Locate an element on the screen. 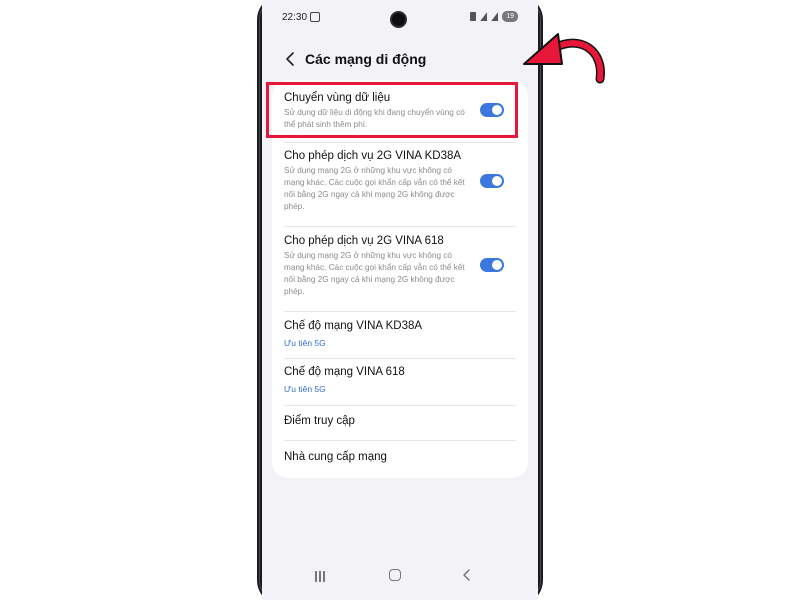 This screenshot has width=800, height=600. front-camera is located at coordinates (398, 19).